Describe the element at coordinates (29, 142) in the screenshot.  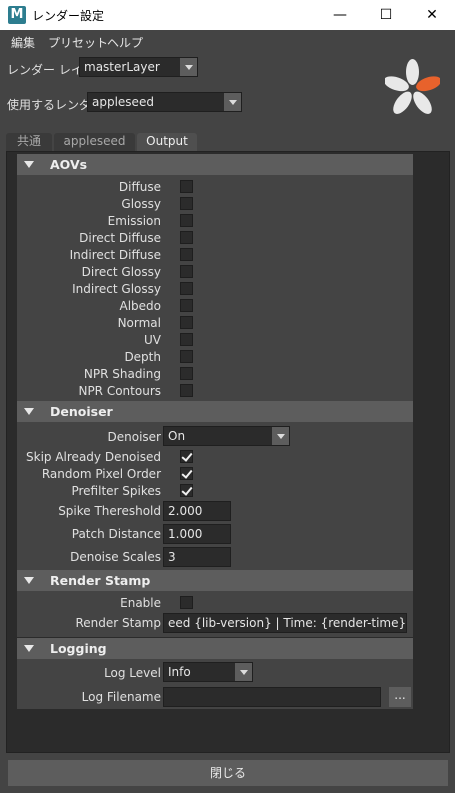
I see `tab-common: 共通` at that location.